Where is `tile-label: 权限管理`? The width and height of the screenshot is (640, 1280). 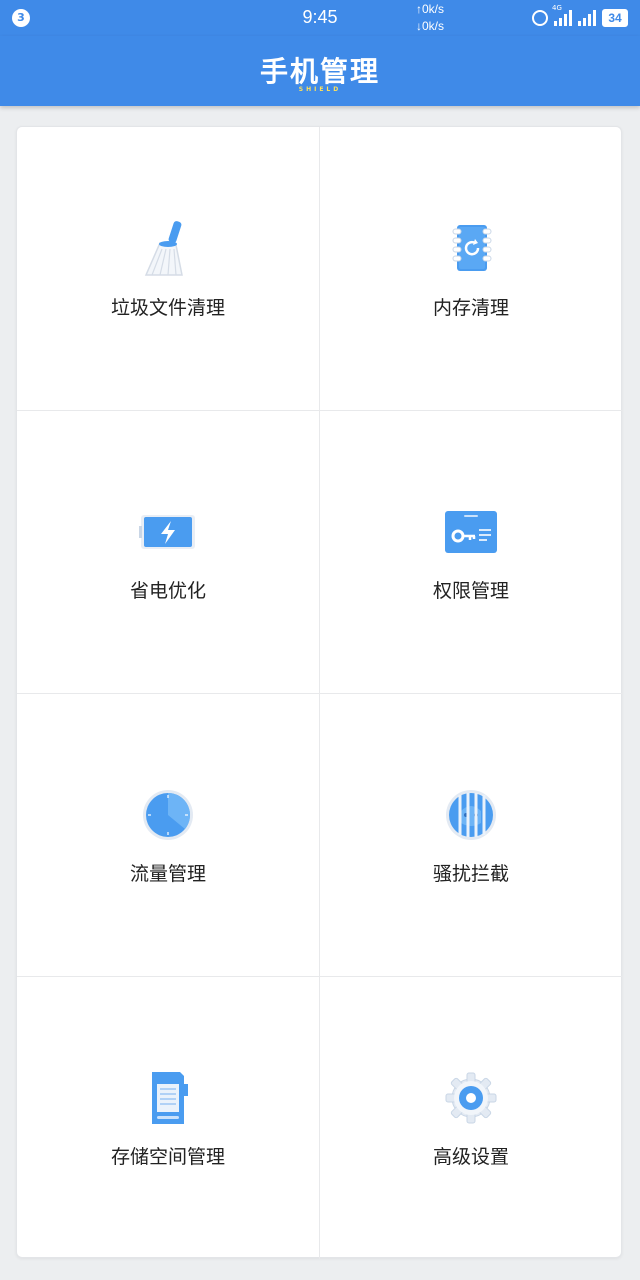 tile-label: 权限管理 is located at coordinates (470, 591).